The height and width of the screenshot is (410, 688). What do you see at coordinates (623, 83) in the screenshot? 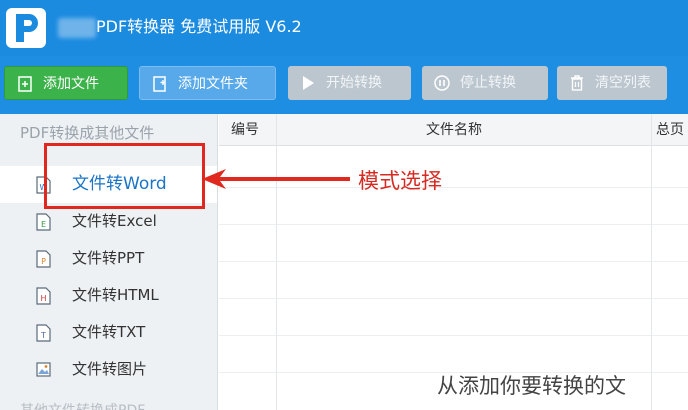
I see `clear-list-label: 清空列表` at bounding box center [623, 83].